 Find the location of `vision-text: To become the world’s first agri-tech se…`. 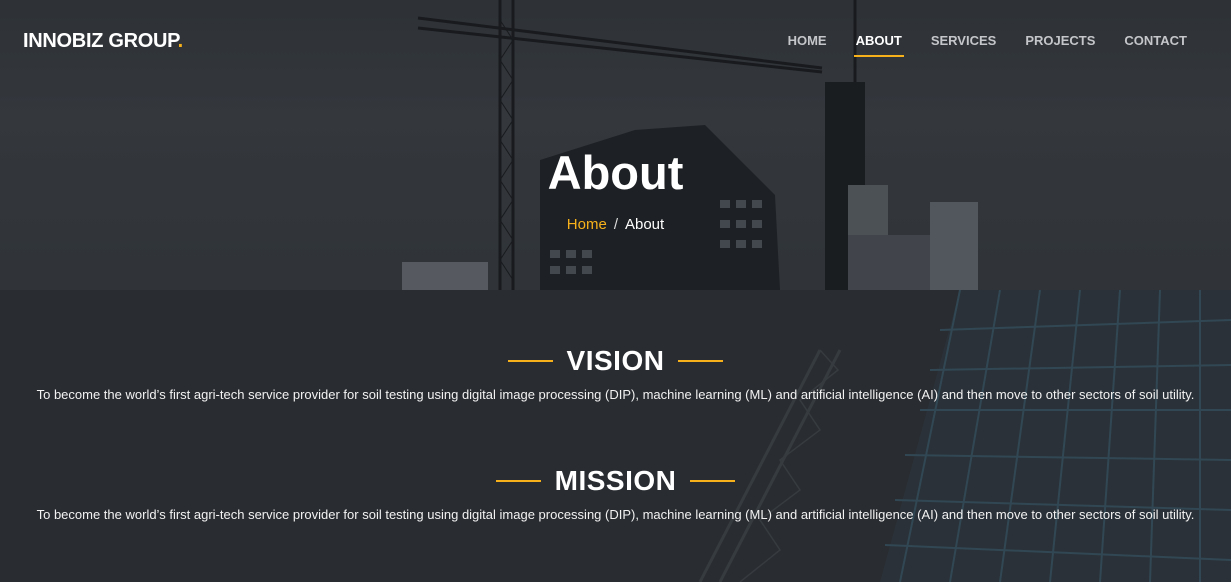

vision-text: To become the world’s first agri-tech se… is located at coordinates (615, 394).